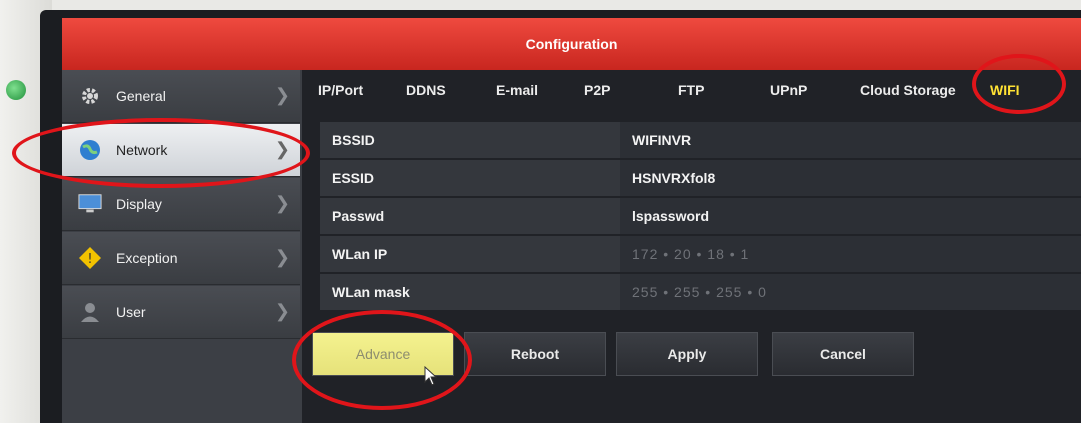 This screenshot has width=1081, height=423. Describe the element at coordinates (90, 150) in the screenshot. I see `globe-icon` at that location.